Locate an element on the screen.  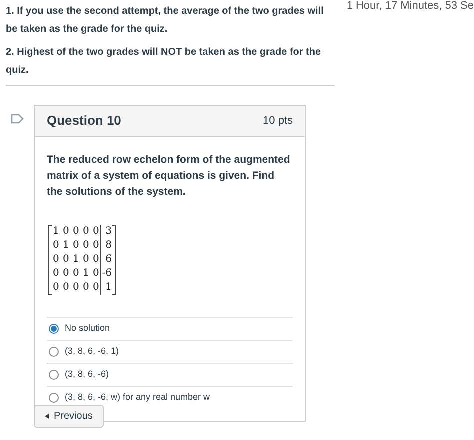
points-text: 10 pts is located at coordinates (278, 121).